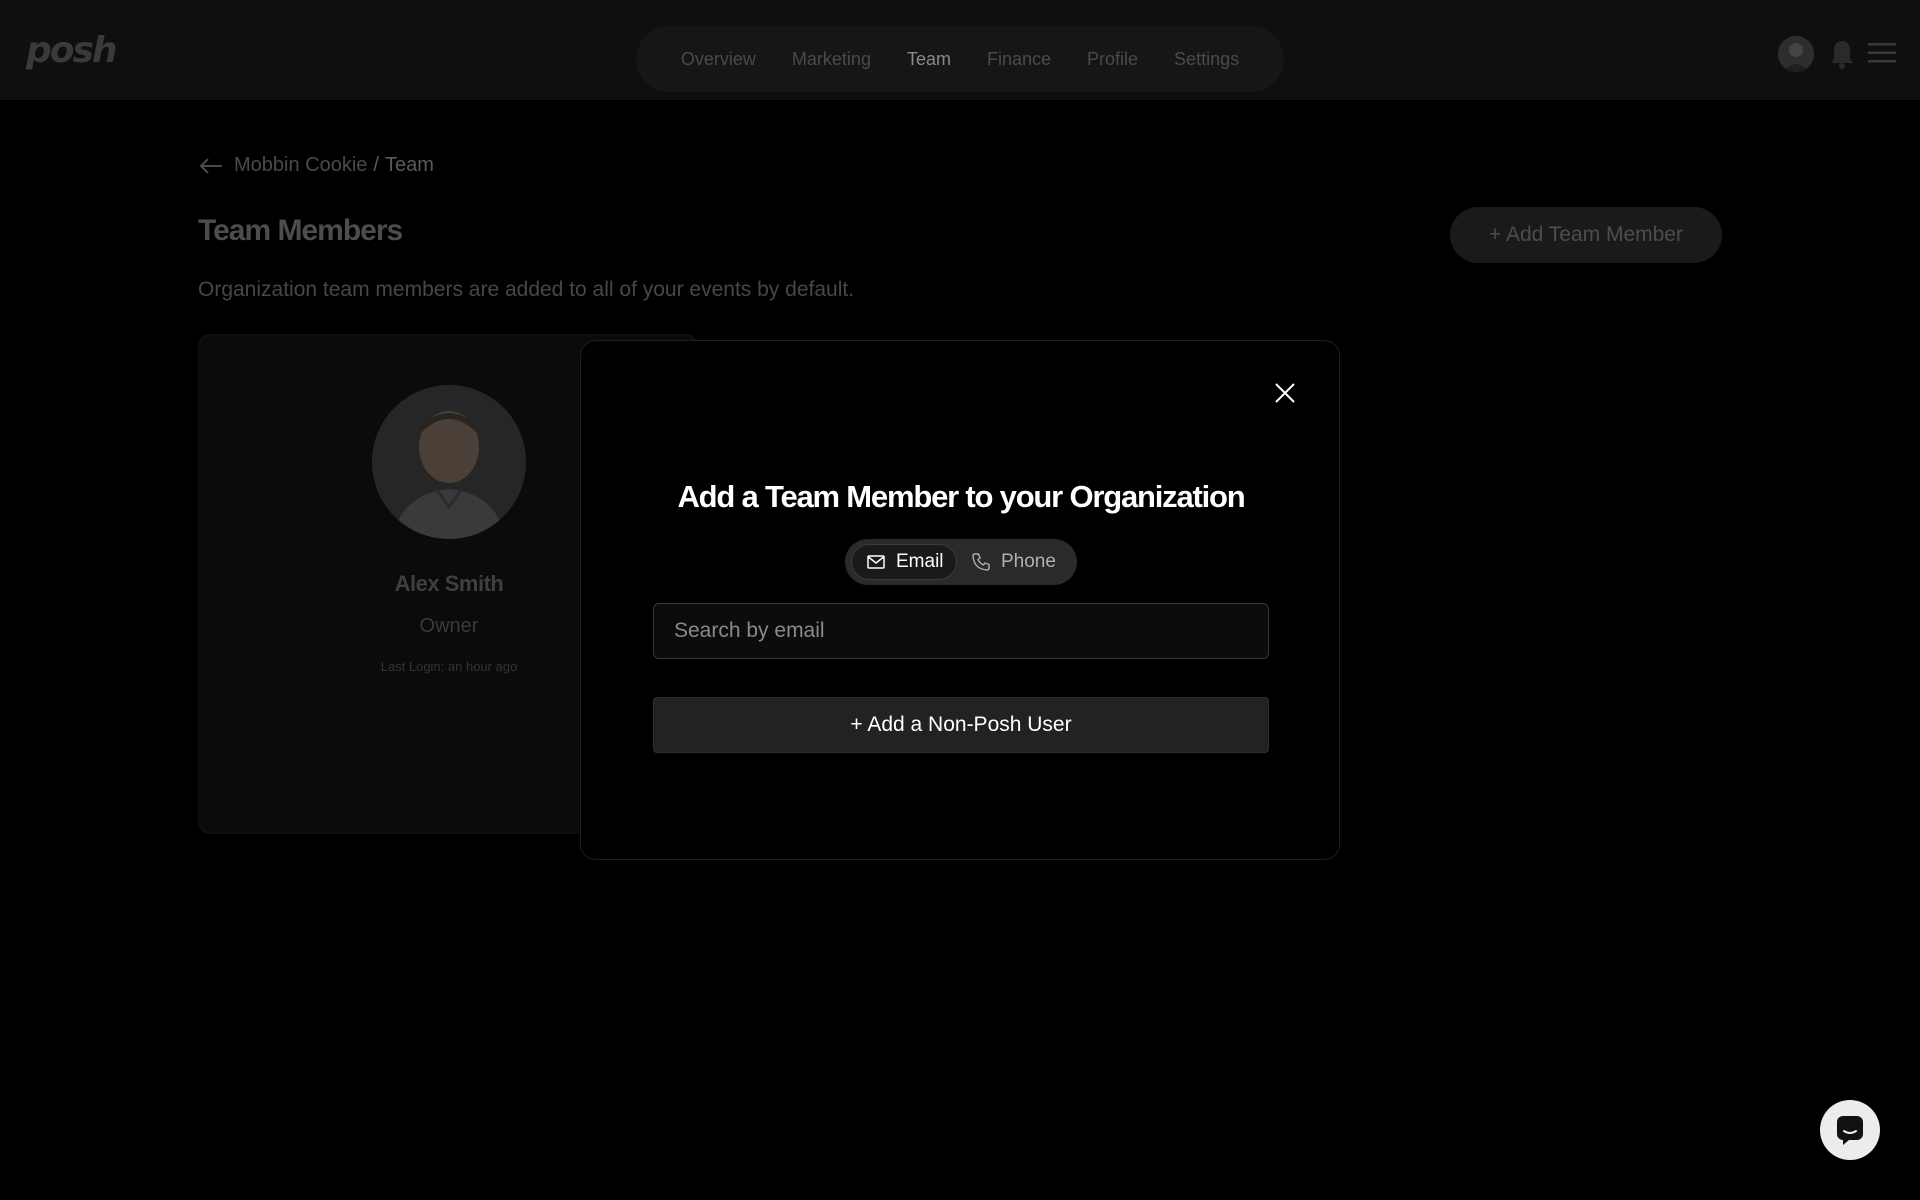 This screenshot has width=1920, height=1200. What do you see at coordinates (1842, 54) in the screenshot?
I see `bell-icon` at bounding box center [1842, 54].